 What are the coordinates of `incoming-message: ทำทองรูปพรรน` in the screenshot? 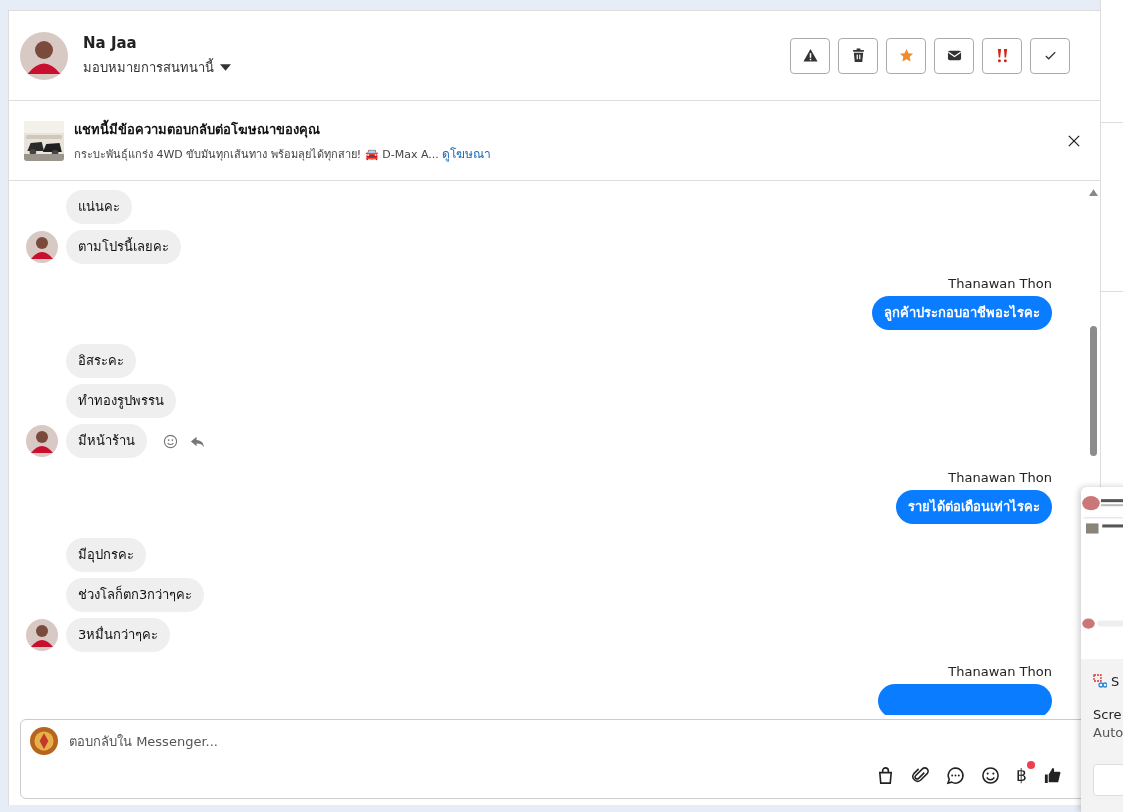 It's located at (121, 401).